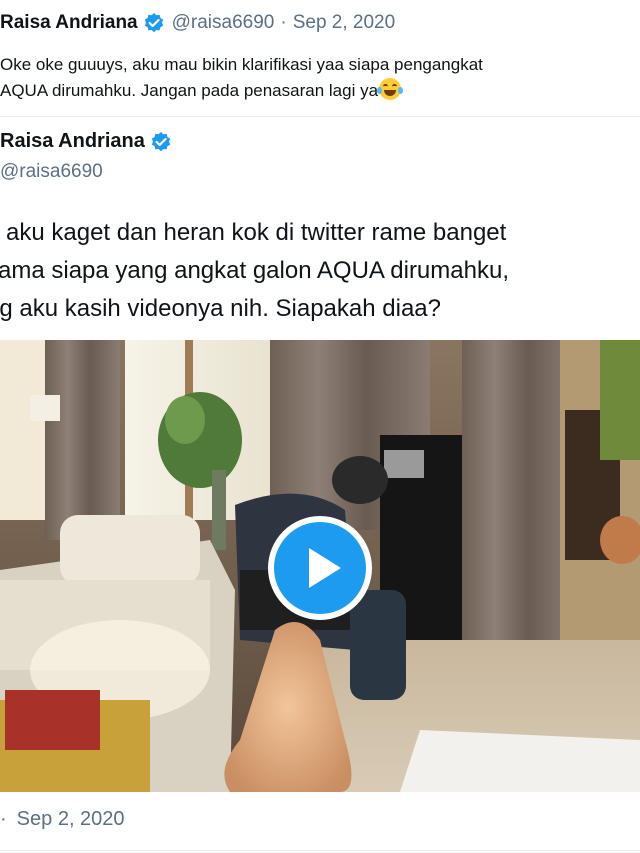 The height and width of the screenshot is (853, 640). I want to click on author-handle: @raisa6690, so click(89, 172).